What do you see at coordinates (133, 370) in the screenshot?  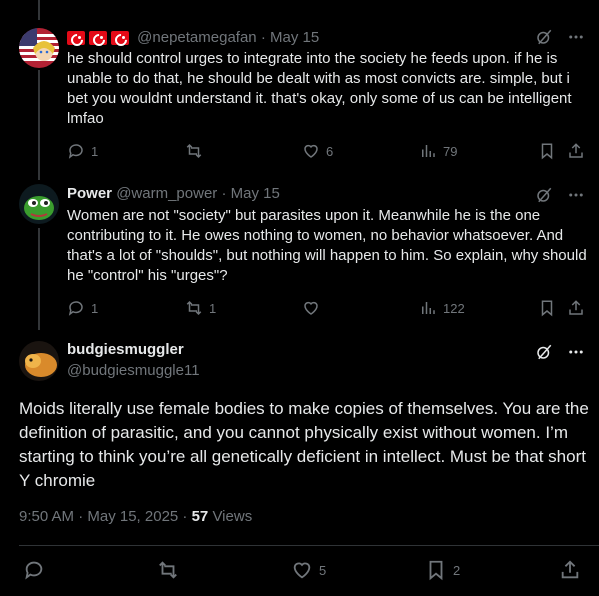 I see `handle: @budgiesmuggle11` at bounding box center [133, 370].